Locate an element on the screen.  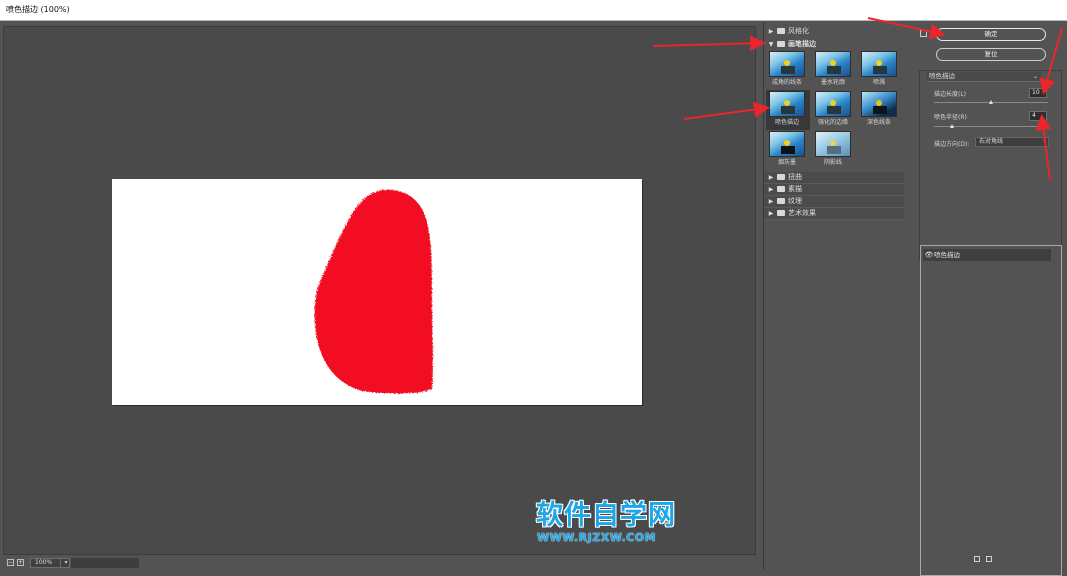
stroke-length-slider-thumb is located at coordinates (990, 102).